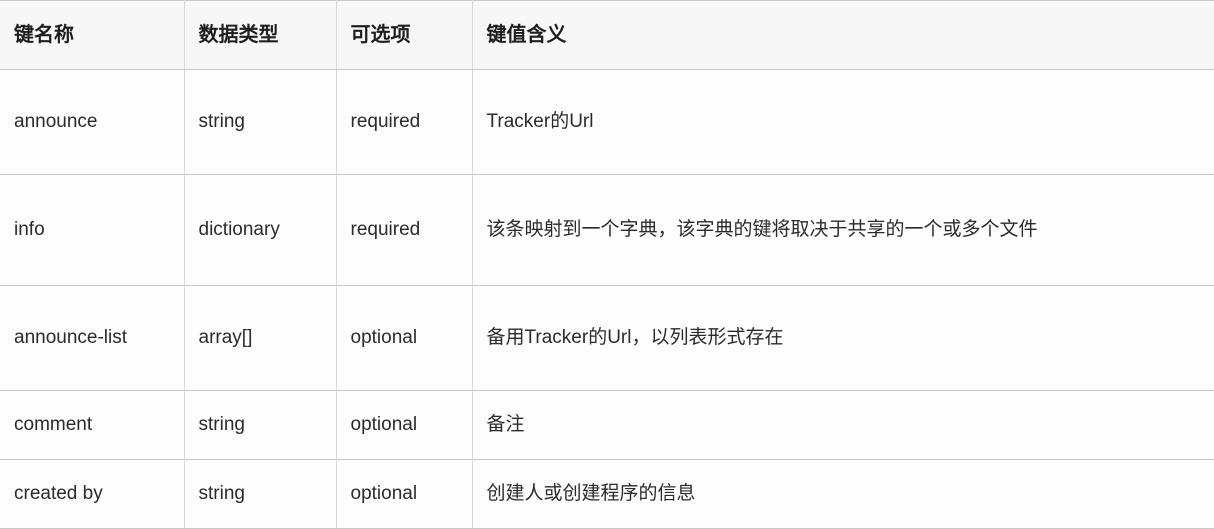  I want to click on cell-description: 创建人或创建程序的信息, so click(843, 494).